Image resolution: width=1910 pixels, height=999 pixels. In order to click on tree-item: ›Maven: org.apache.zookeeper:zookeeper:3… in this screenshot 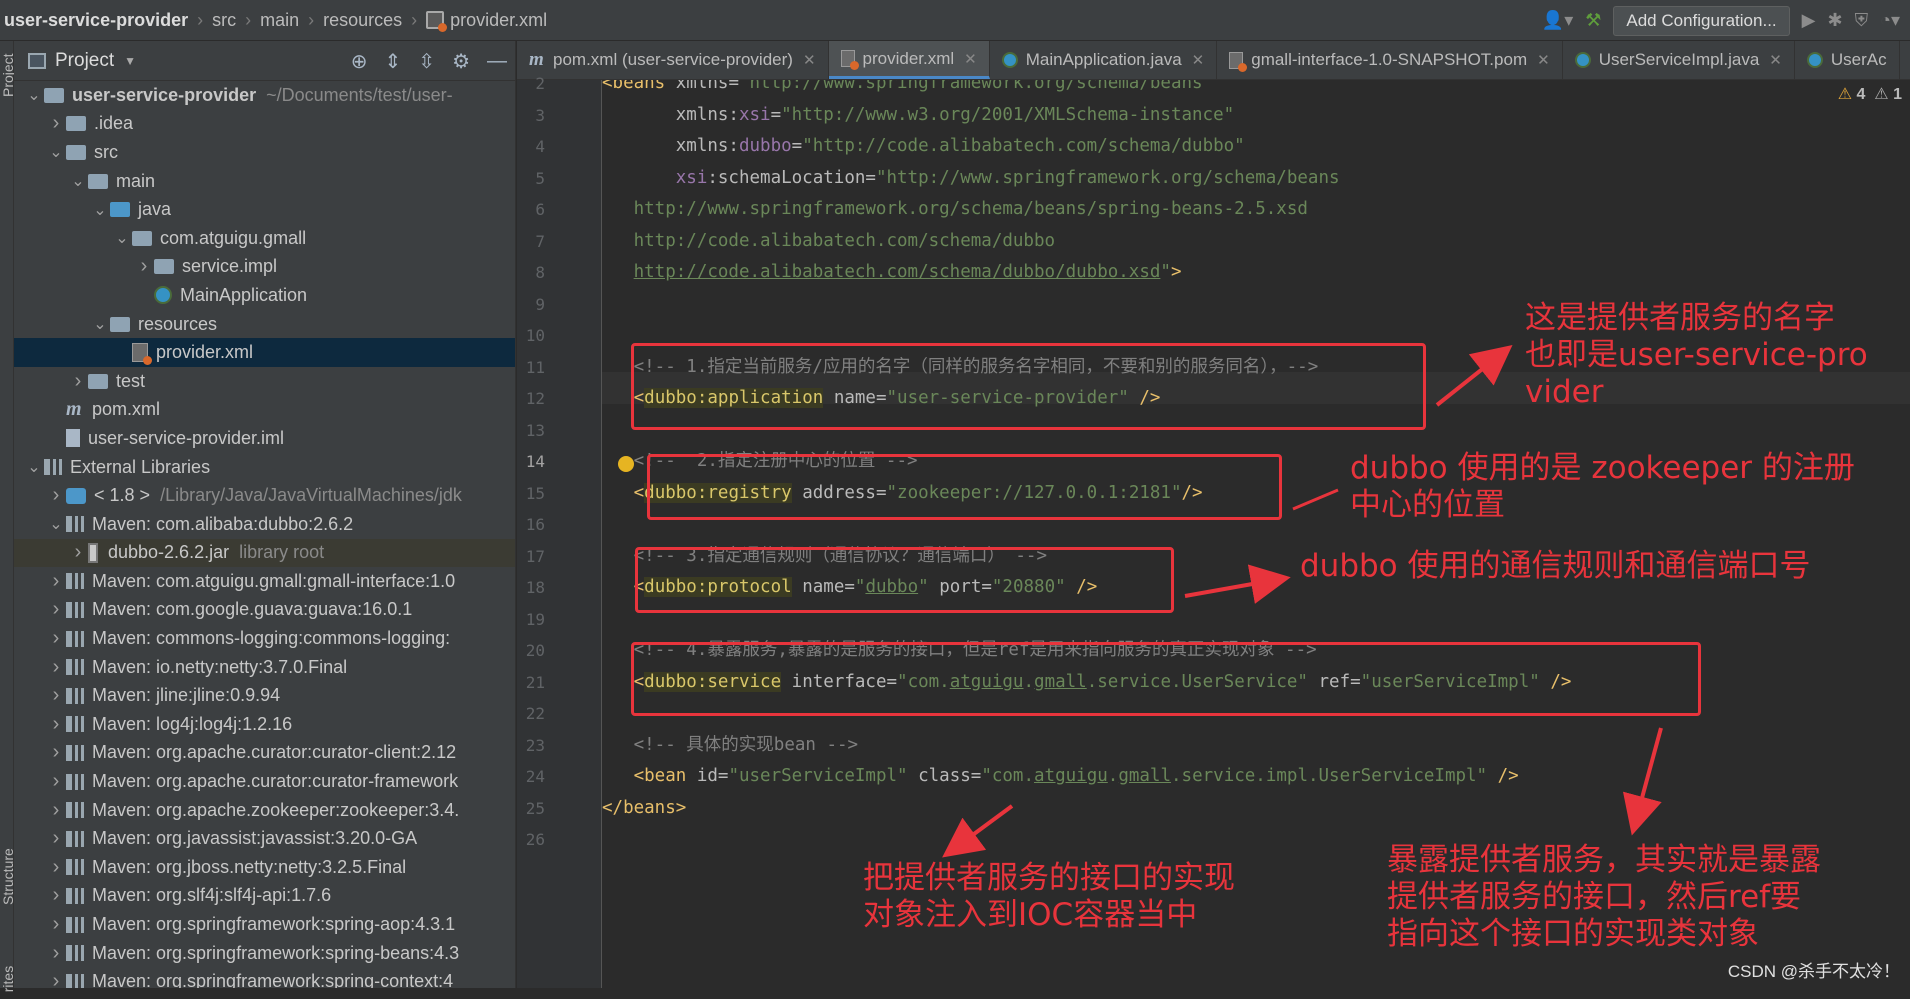, I will do `click(265, 810)`.